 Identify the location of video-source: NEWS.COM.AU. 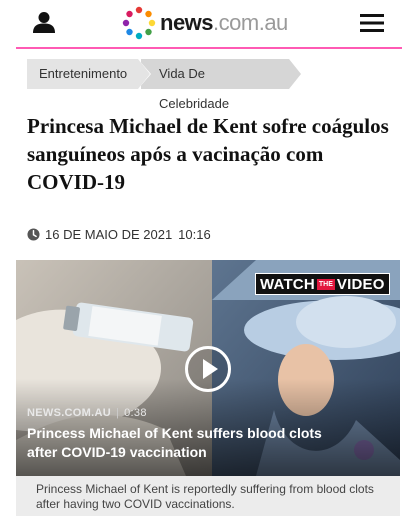
(69, 413).